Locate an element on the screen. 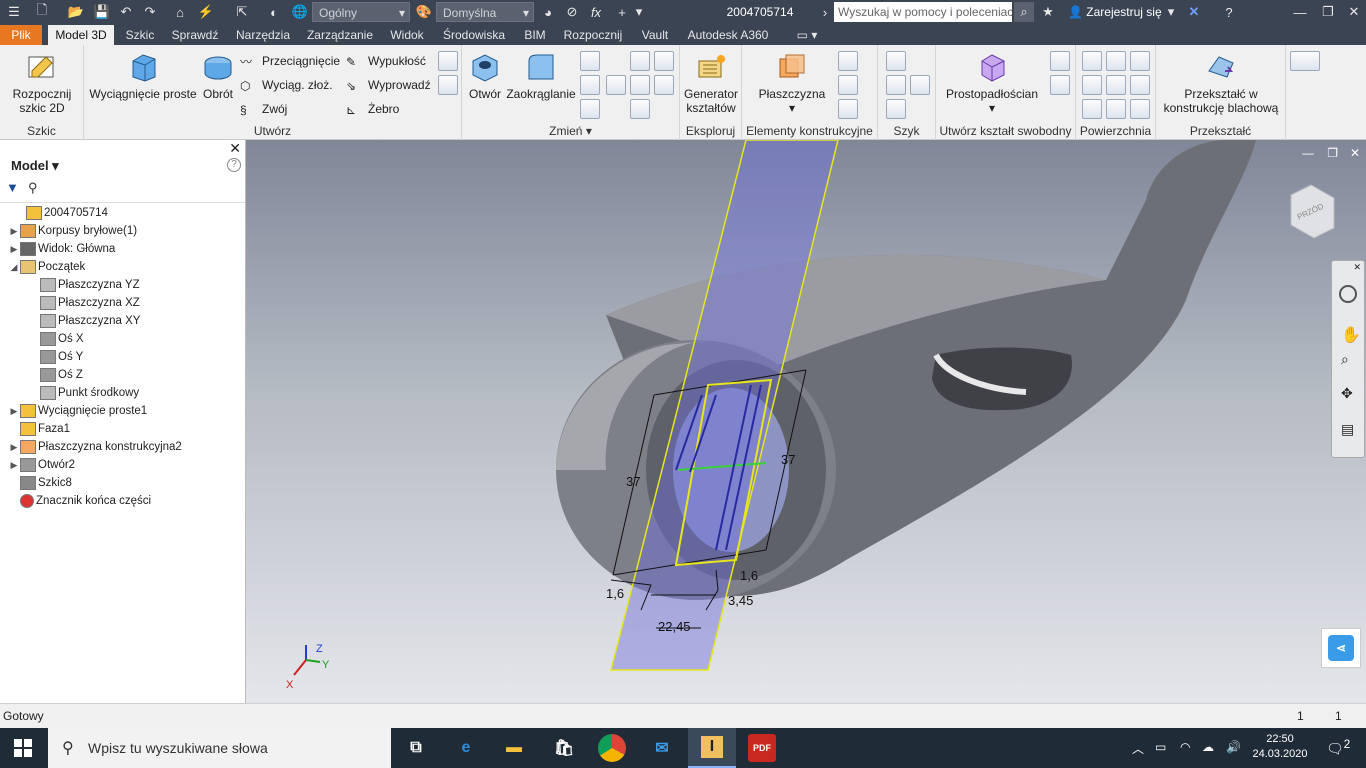 The width and height of the screenshot is (1366, 768). navbar-close-icon: ✕ is located at coordinates (1357, 267).